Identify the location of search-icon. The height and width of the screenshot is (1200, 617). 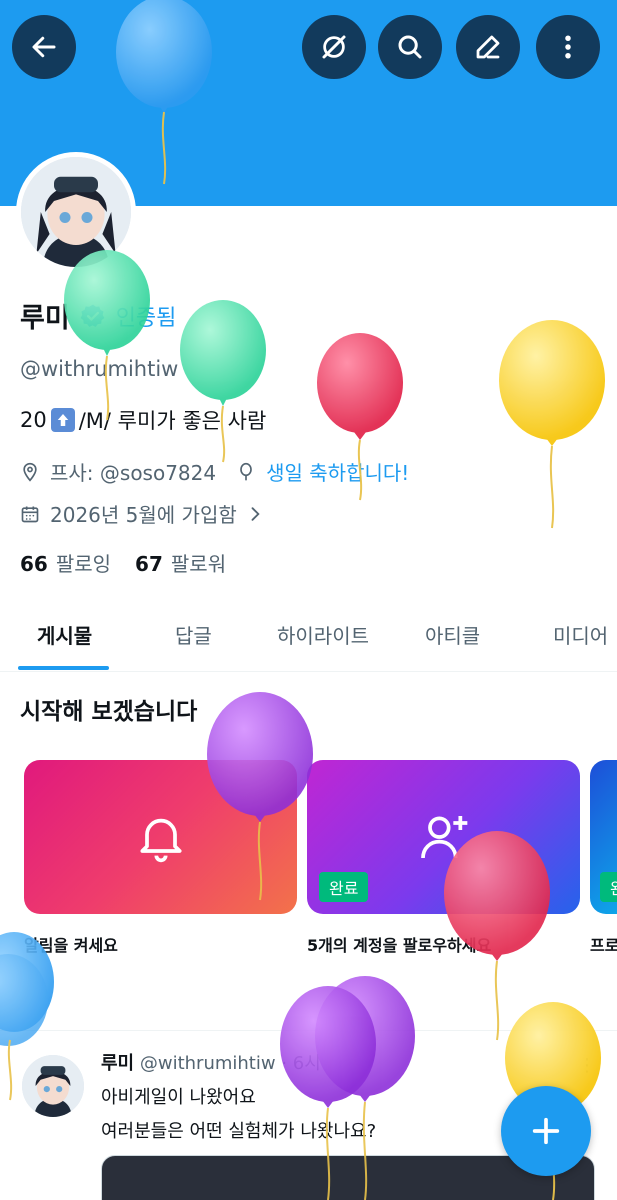
(410, 47).